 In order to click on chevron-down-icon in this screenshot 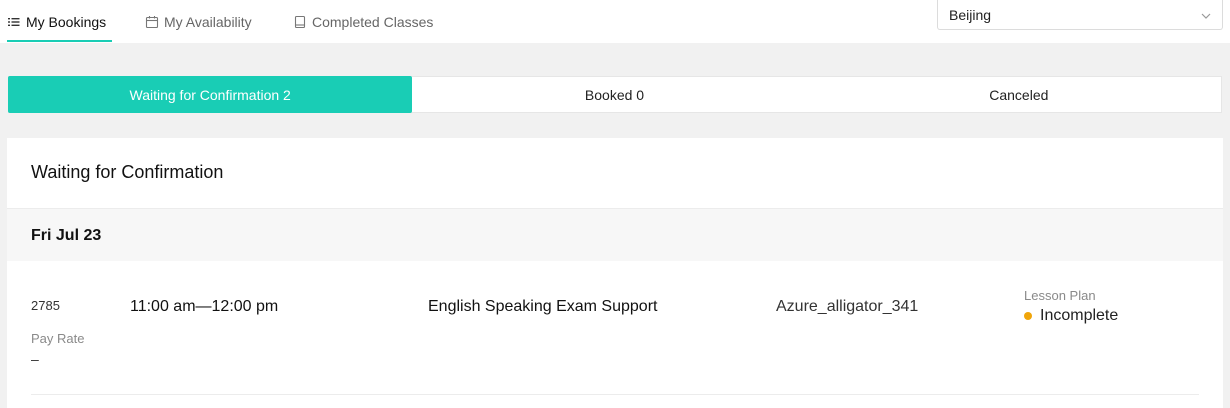, I will do `click(1206, 15)`.